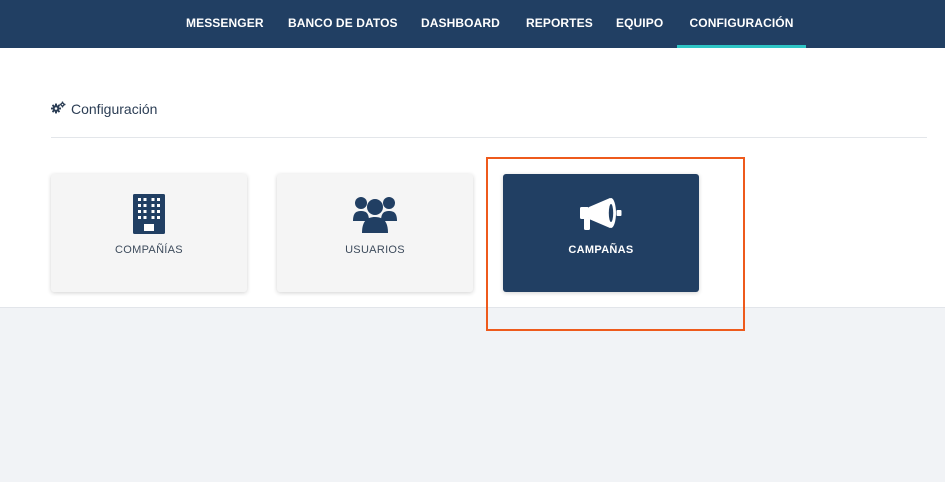  Describe the element at coordinates (149, 250) in the screenshot. I see `companias-card-label: COMPAÑÍAS` at that location.